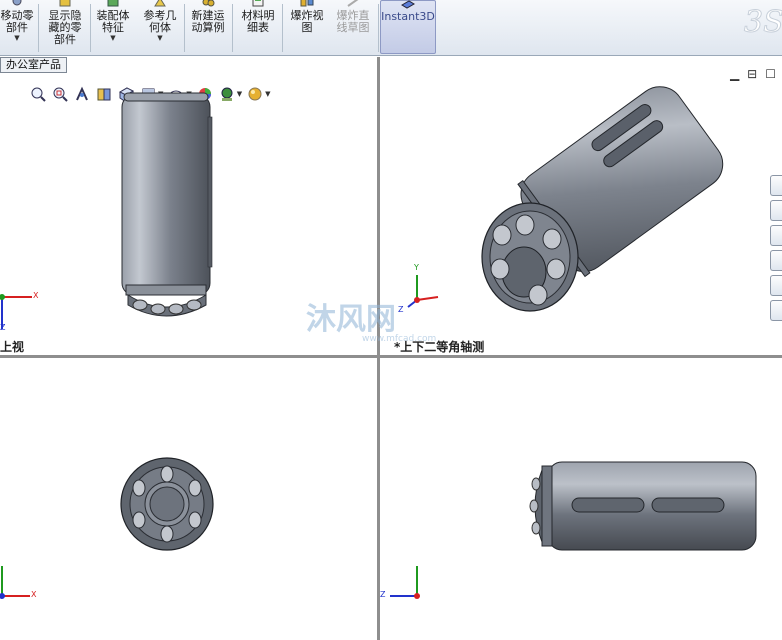  I want to click on ds-solidworks-logo-icon: 3S, so click(763, 23).